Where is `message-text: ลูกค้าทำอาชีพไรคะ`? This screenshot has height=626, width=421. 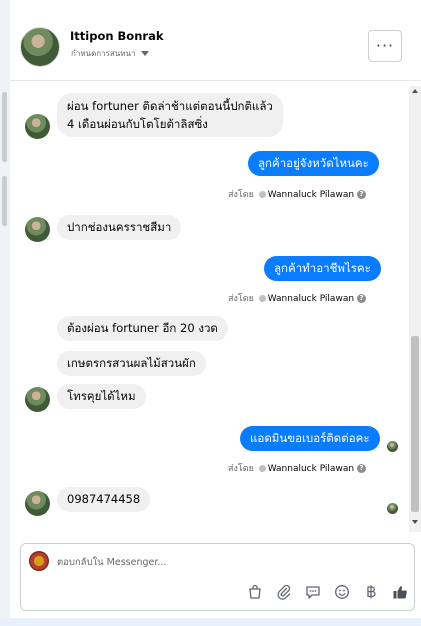
message-text: ลูกค้าทำอาชีพไรคะ is located at coordinates (322, 268).